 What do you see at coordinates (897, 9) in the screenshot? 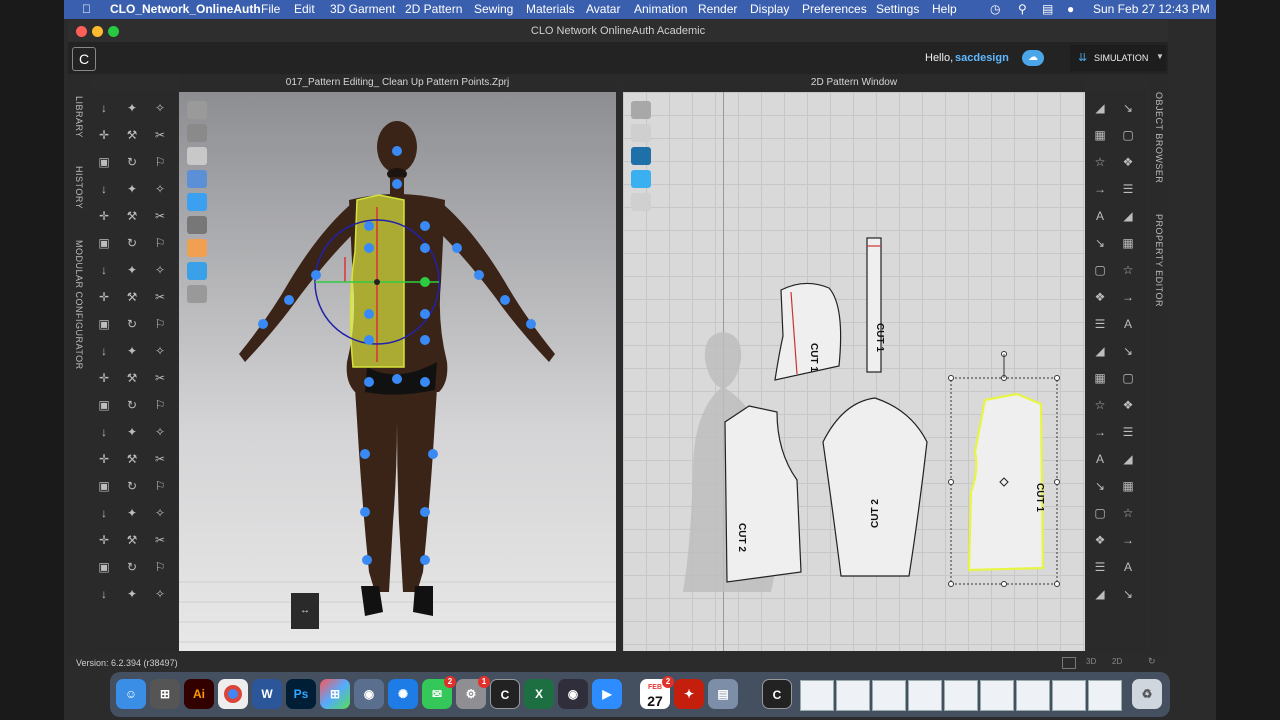
I see `menu-settings: Settings` at bounding box center [897, 9].